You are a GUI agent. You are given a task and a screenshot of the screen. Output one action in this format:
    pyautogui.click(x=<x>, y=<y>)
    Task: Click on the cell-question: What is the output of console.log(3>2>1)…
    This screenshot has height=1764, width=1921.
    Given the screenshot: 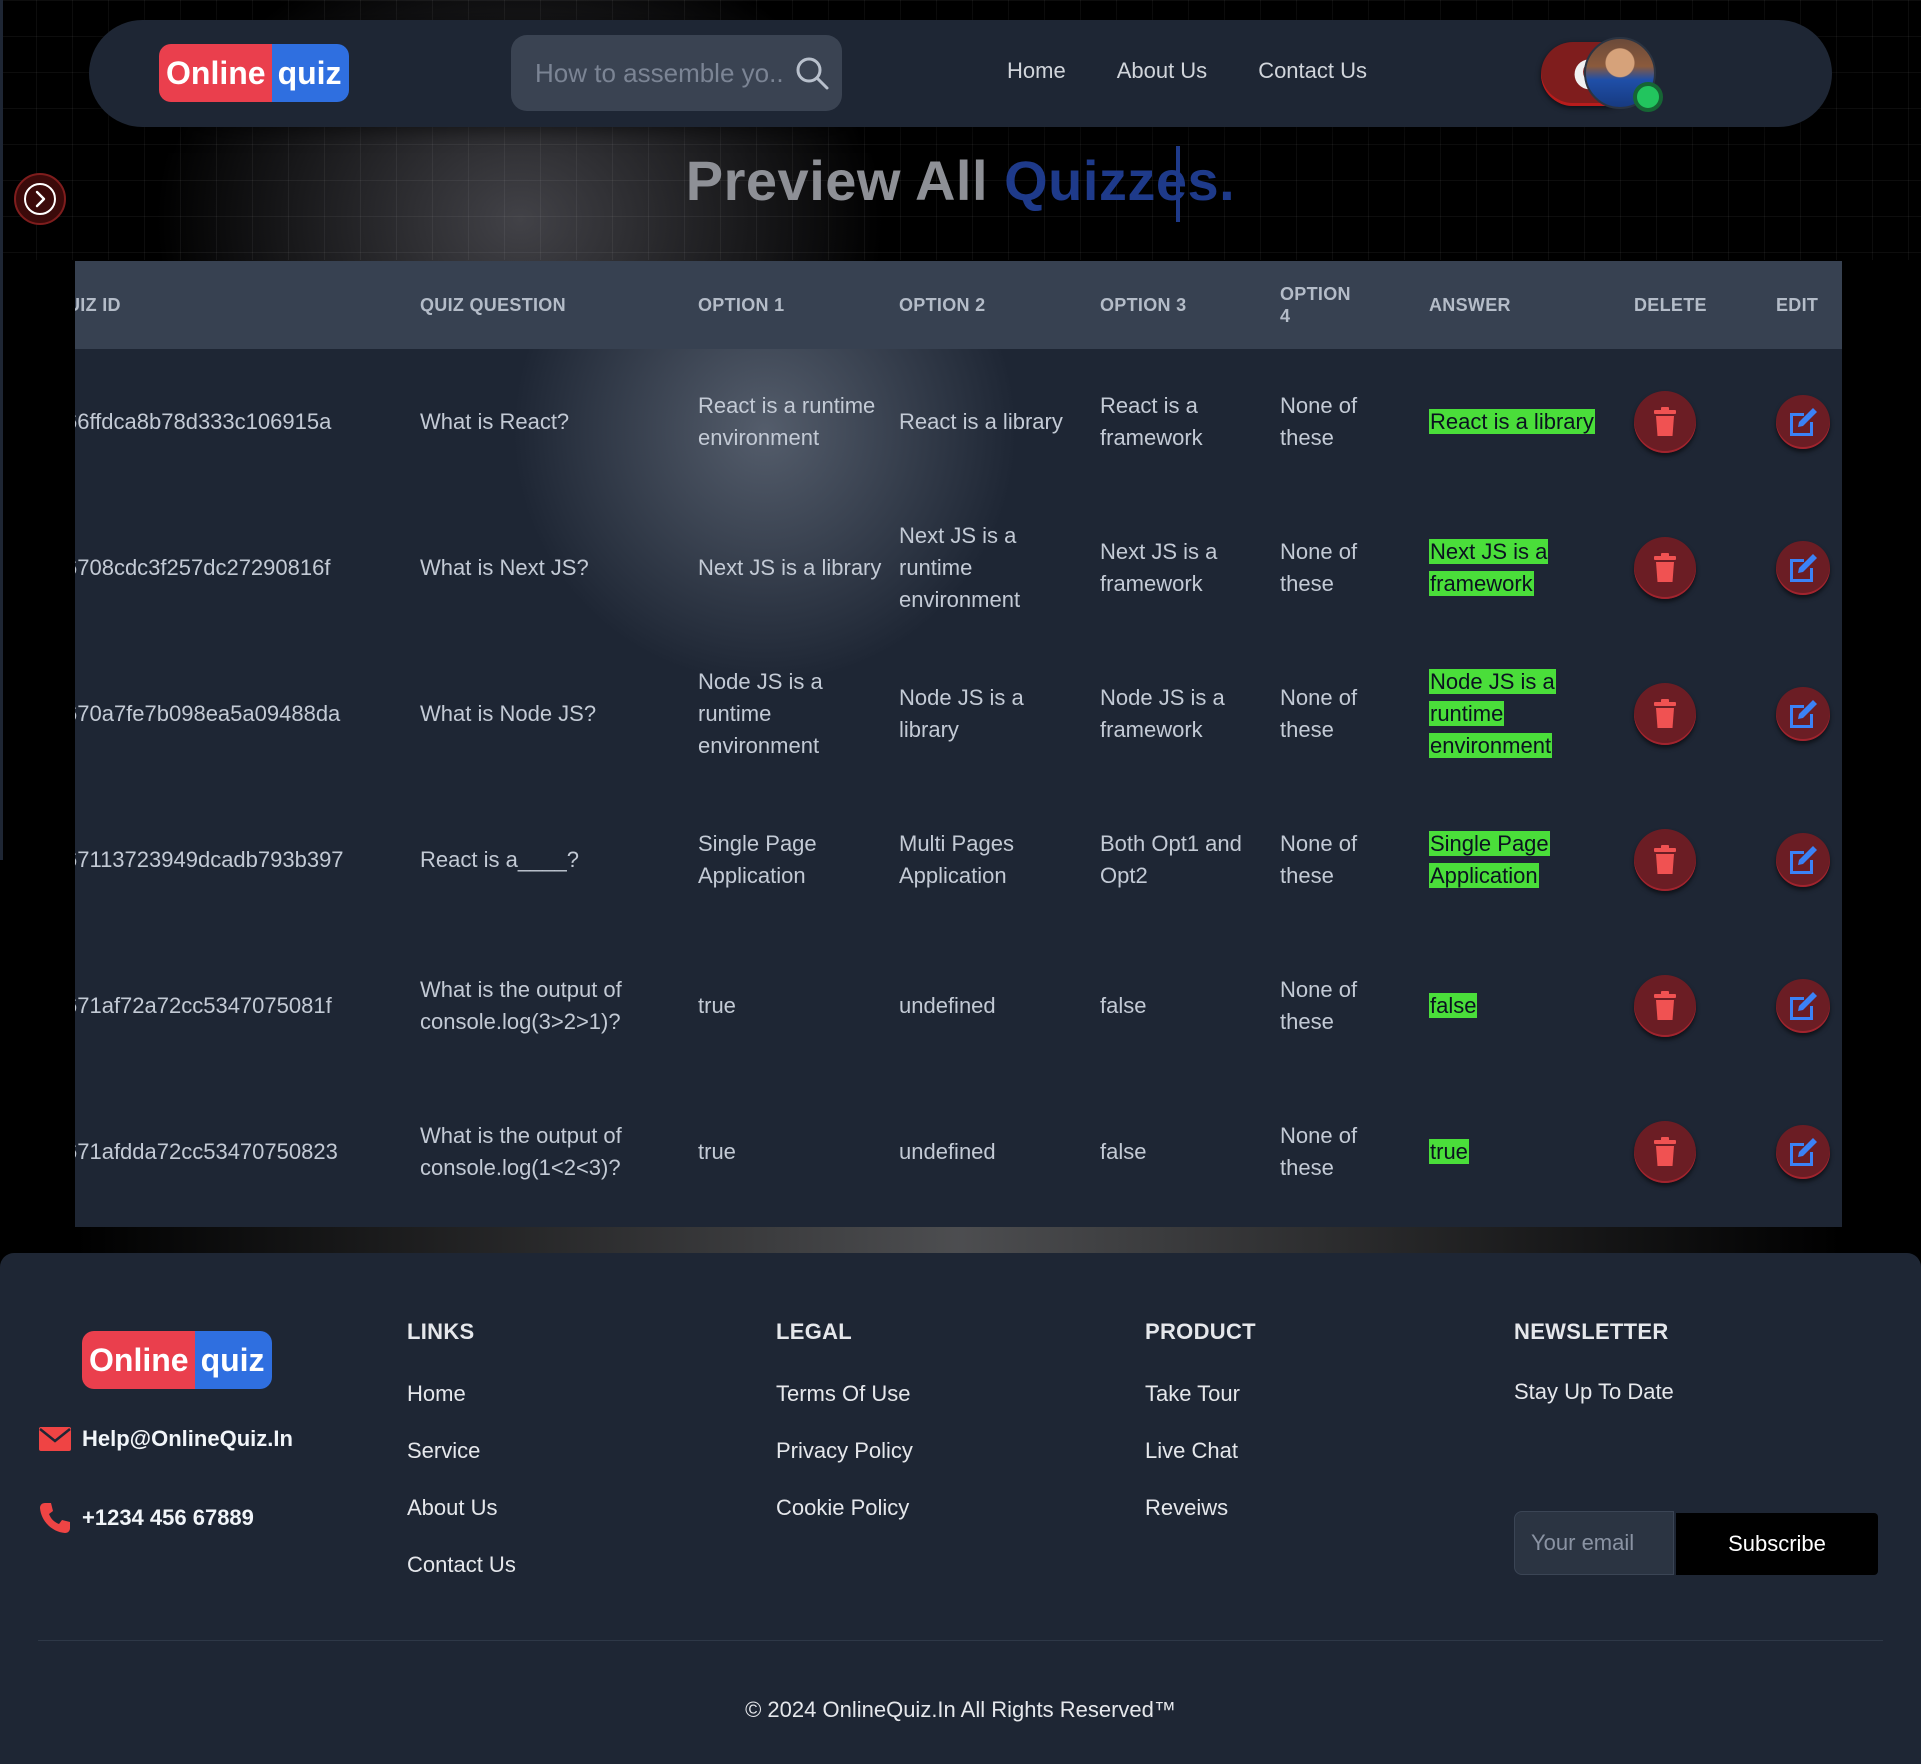 What is the action you would take?
    pyautogui.click(x=521, y=1005)
    